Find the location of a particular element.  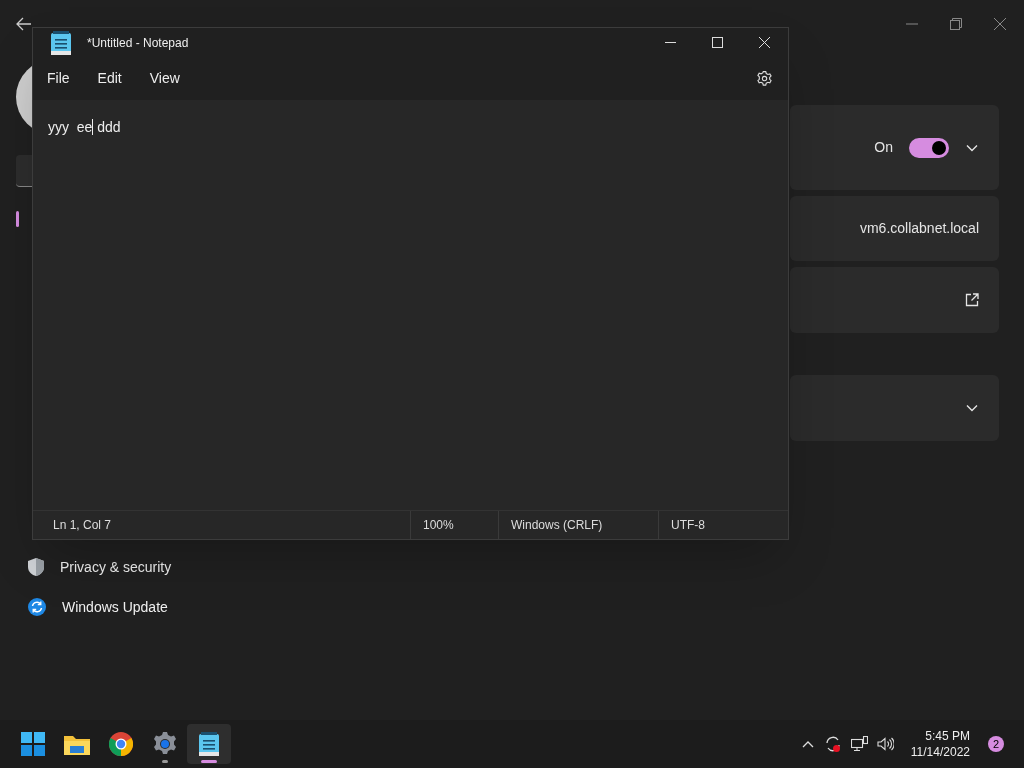

toggle-switch is located at coordinates (929, 147).